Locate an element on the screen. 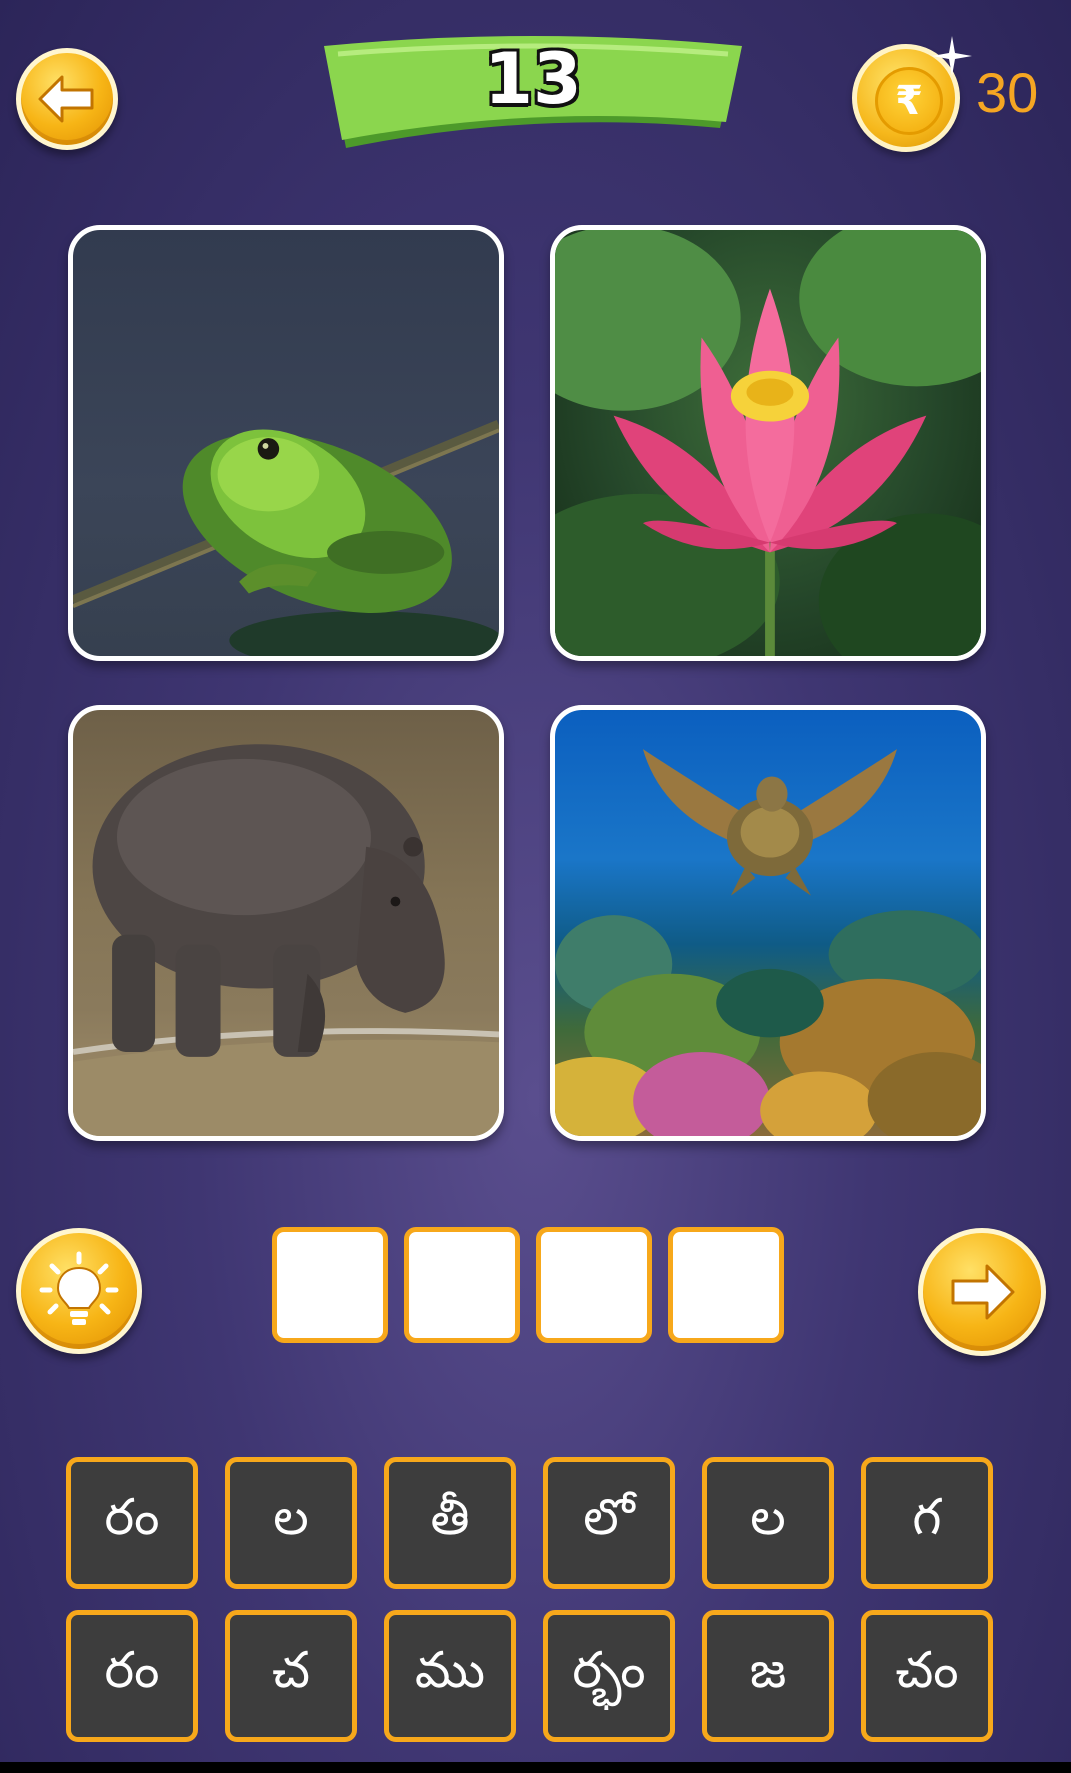 The width and height of the screenshot is (1071, 1773). level-banner: 13 is located at coordinates (533, 93).